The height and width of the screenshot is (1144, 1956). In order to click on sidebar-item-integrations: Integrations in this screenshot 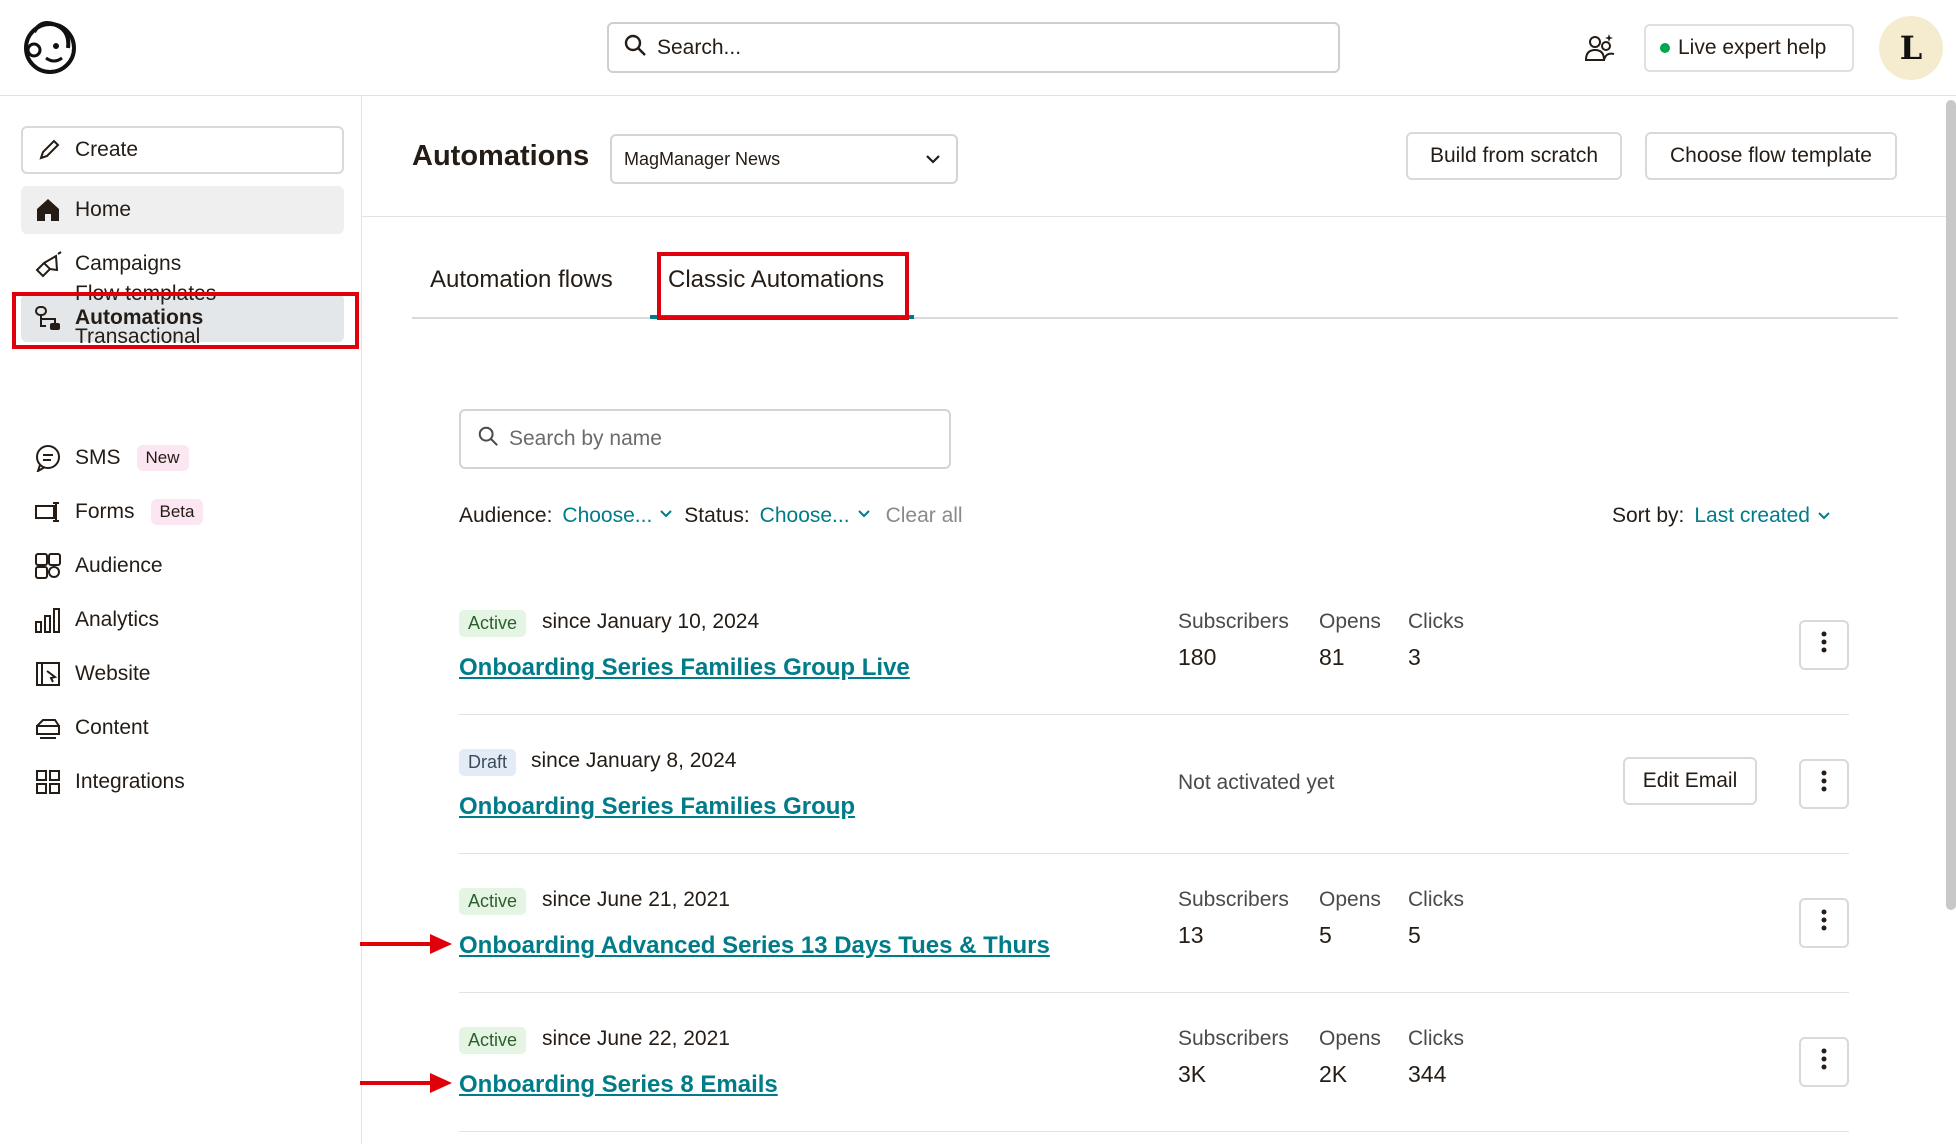, I will do `click(182, 782)`.